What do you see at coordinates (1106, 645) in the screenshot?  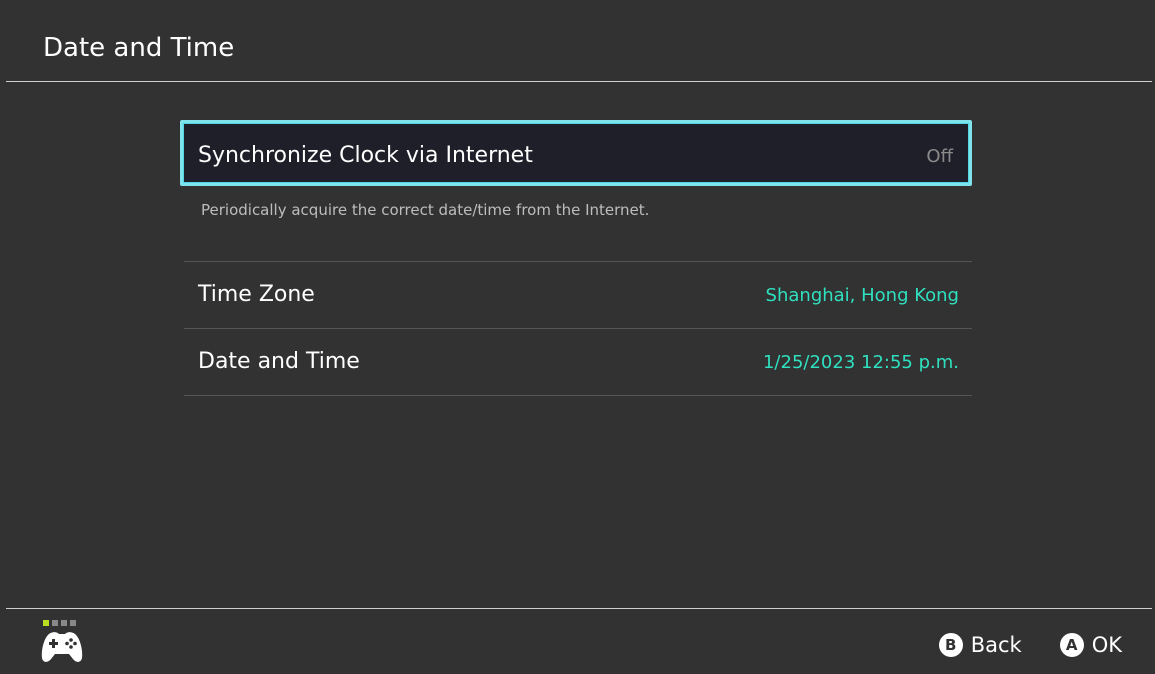 I see `ok-label: OK` at bounding box center [1106, 645].